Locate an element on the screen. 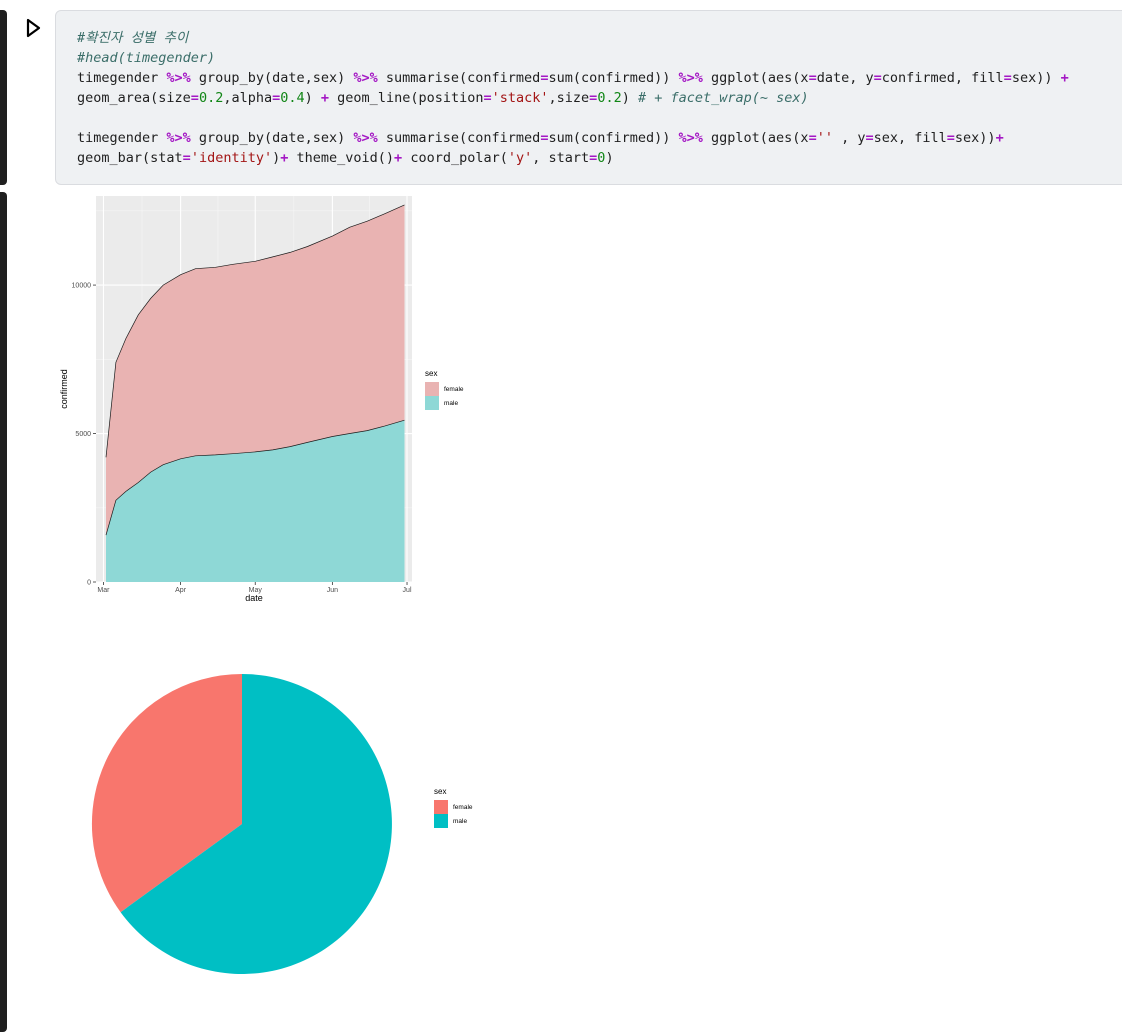 This screenshot has width=1122, height=1032. x-axis-label: date is located at coordinates (254, 598).